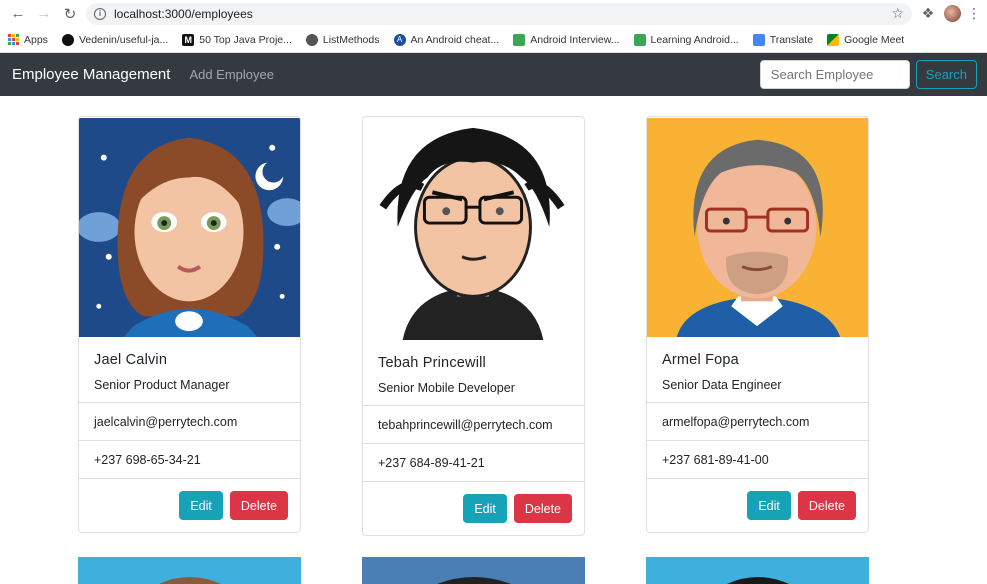  What do you see at coordinates (189, 227) in the screenshot?
I see `female-avatar` at bounding box center [189, 227].